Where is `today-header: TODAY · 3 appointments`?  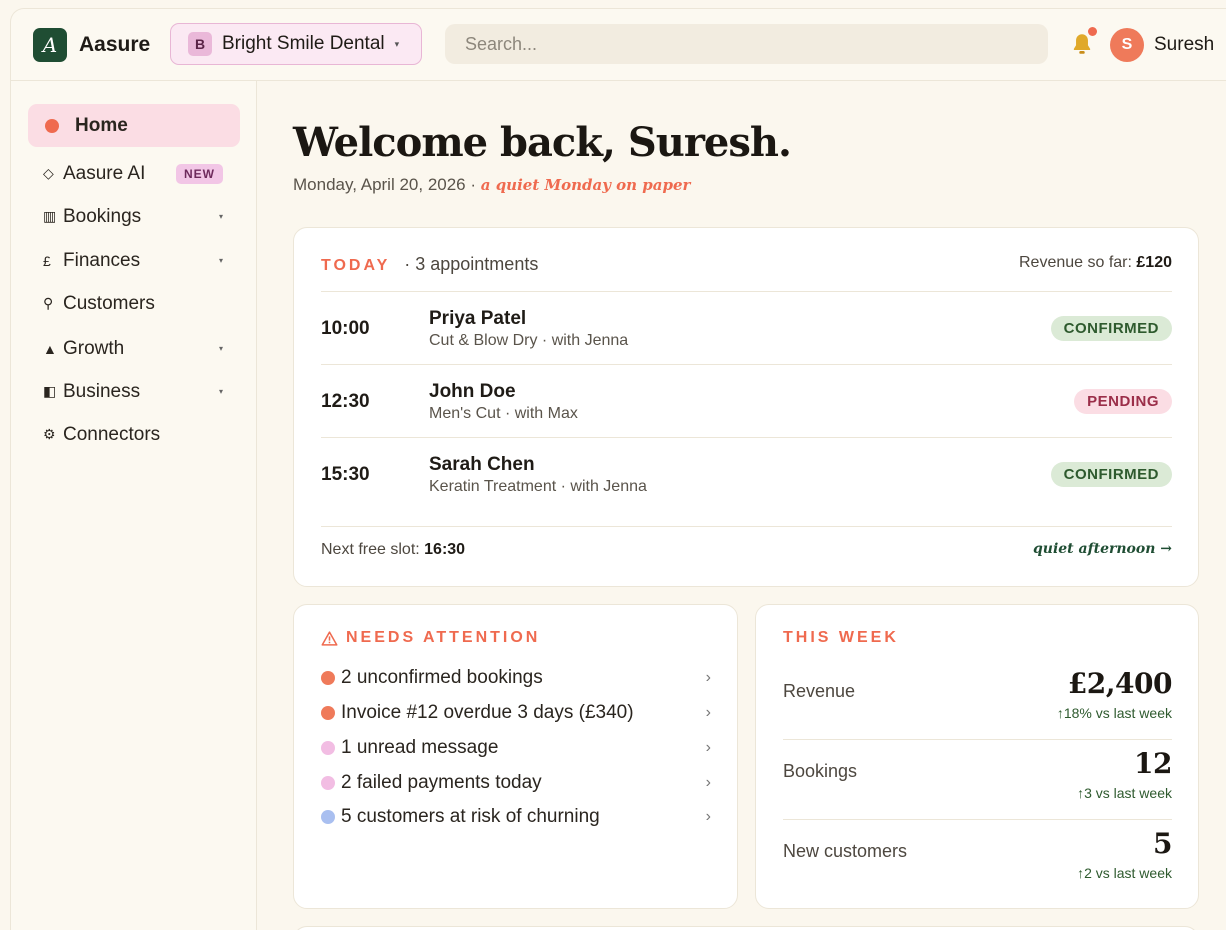
today-header: TODAY · 3 appointments is located at coordinates (429, 264).